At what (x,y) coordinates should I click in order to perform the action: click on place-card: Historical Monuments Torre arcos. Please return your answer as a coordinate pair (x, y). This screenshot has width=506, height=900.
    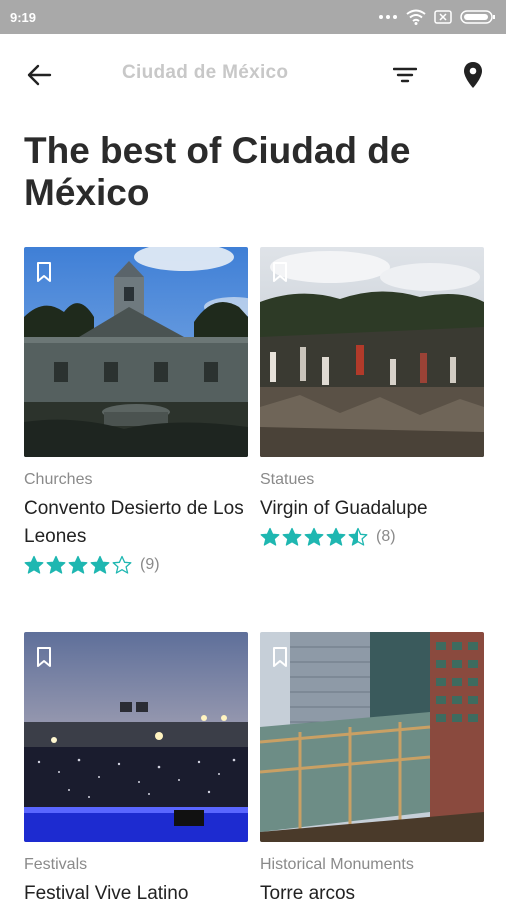
    Looking at the image, I should click on (372, 766).